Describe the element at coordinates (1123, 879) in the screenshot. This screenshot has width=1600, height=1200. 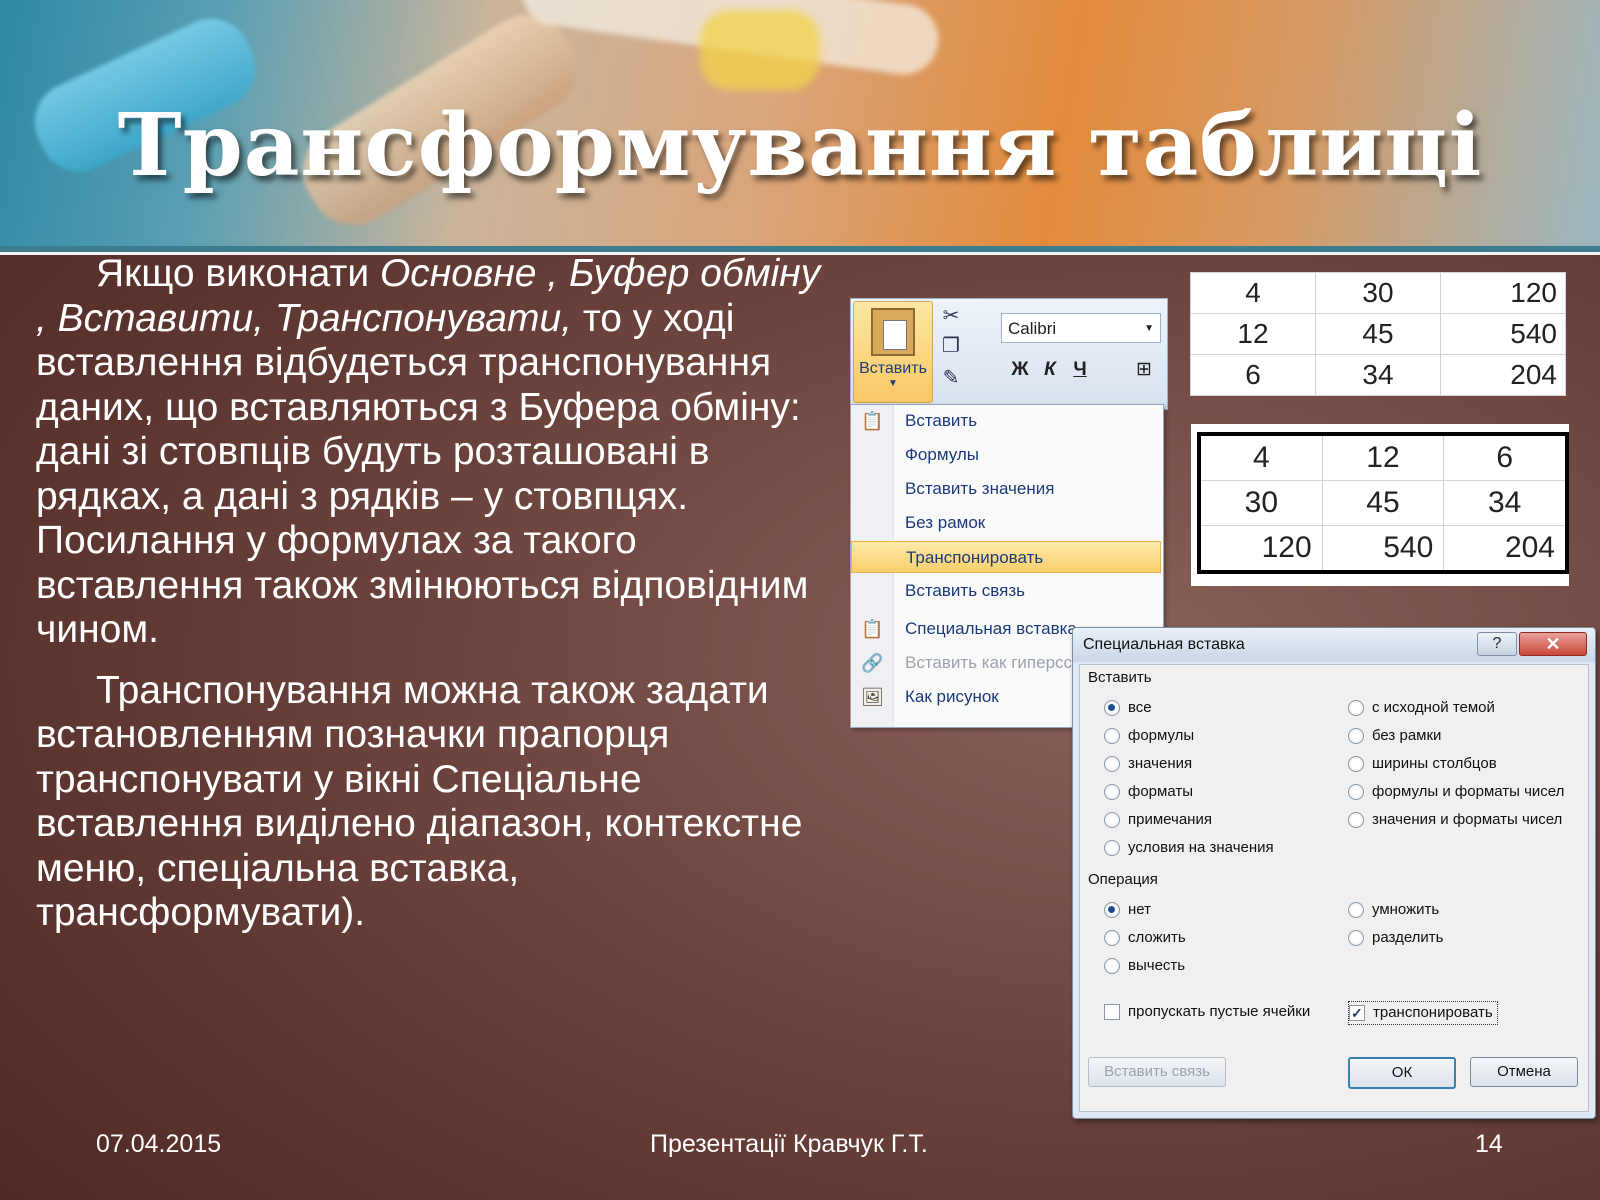
I see `operation-group-label: Операция` at that location.